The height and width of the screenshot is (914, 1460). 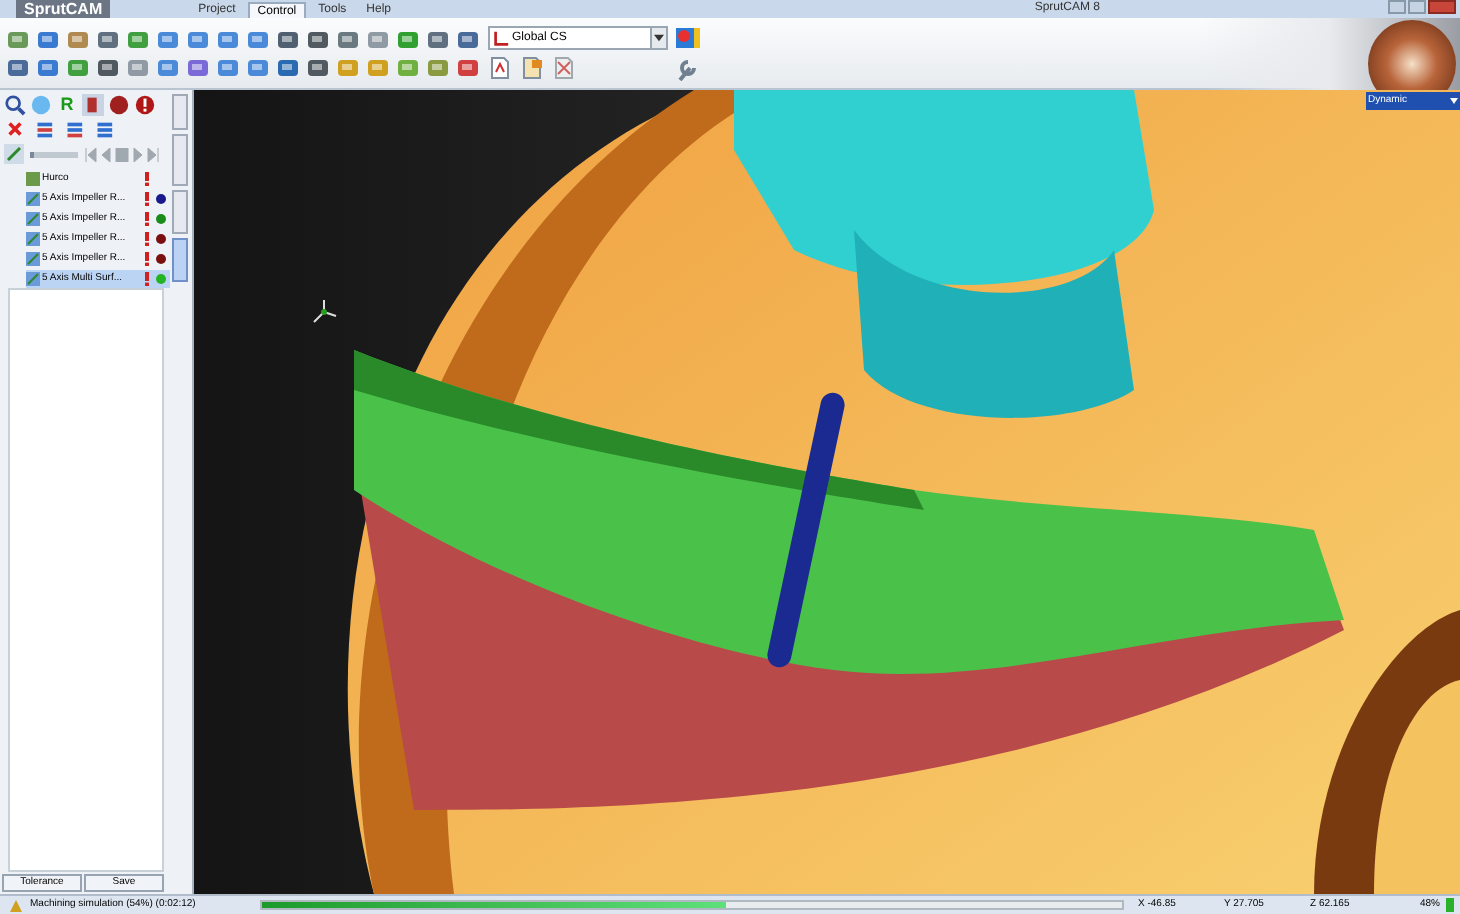 I want to click on battery-icon, so click(x=1450, y=905).